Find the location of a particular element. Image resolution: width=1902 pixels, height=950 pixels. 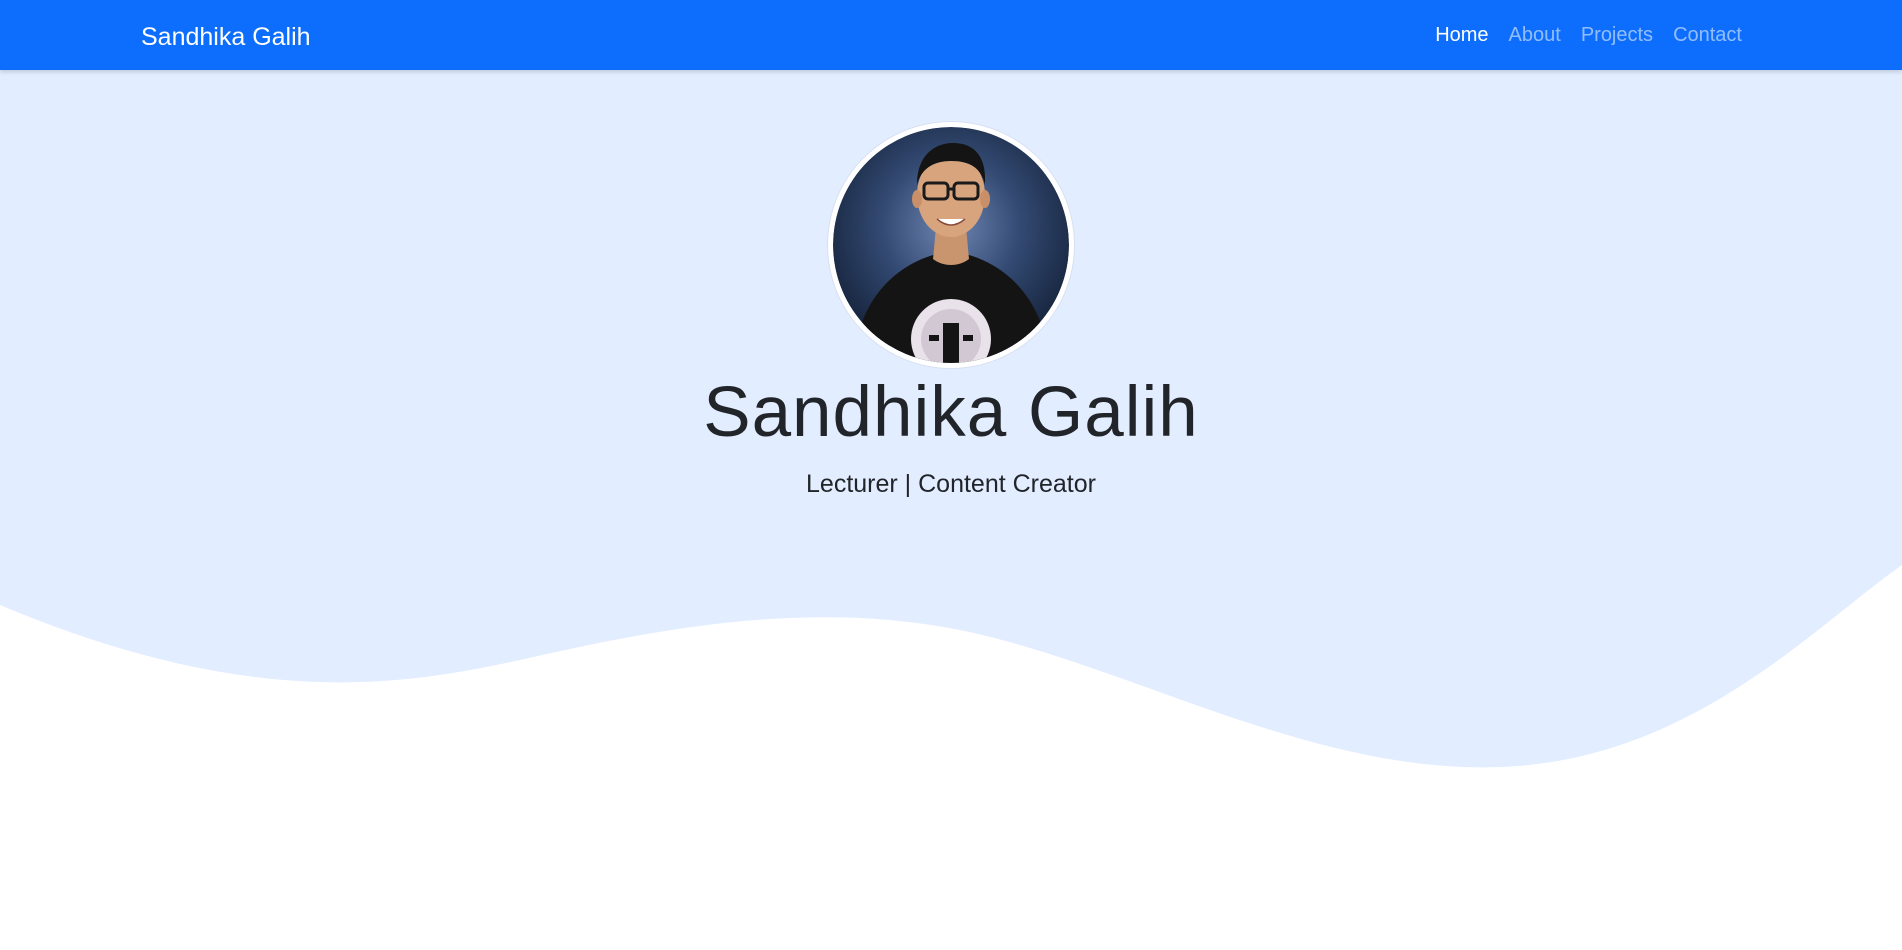

nav-link-home: Home is located at coordinates (1461, 35).